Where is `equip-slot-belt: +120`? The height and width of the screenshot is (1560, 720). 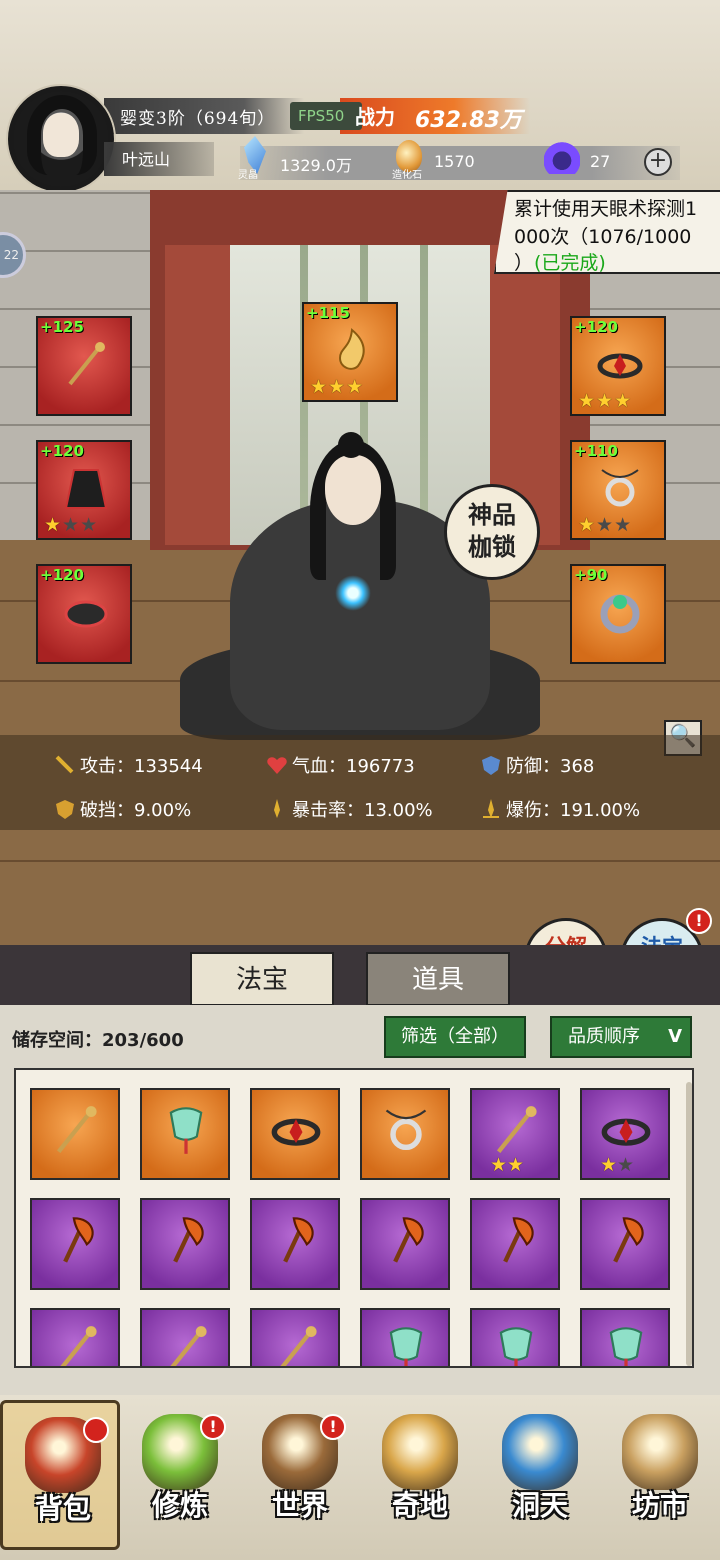
equip-slot-belt: +120 is located at coordinates (84, 614).